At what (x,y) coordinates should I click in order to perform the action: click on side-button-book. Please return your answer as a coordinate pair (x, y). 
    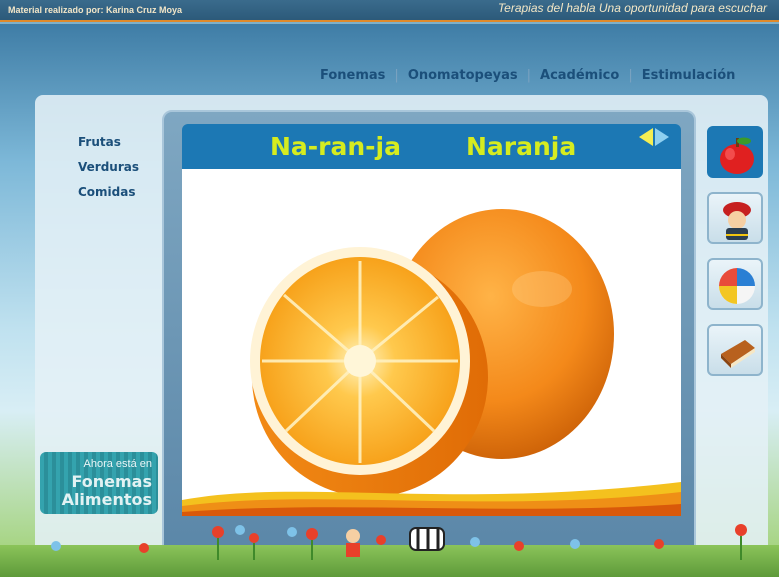
    Looking at the image, I should click on (735, 350).